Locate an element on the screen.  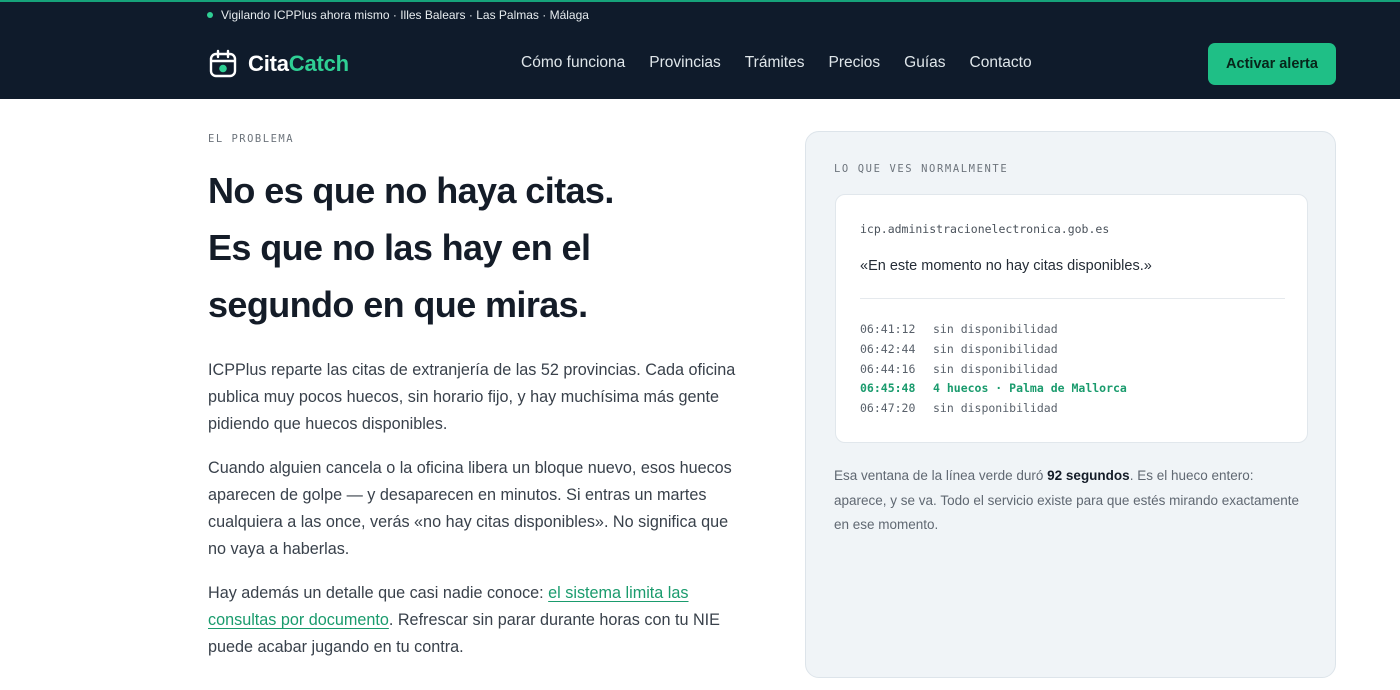
site-url: icp.administracionelectronica.gob.es is located at coordinates (985, 229).